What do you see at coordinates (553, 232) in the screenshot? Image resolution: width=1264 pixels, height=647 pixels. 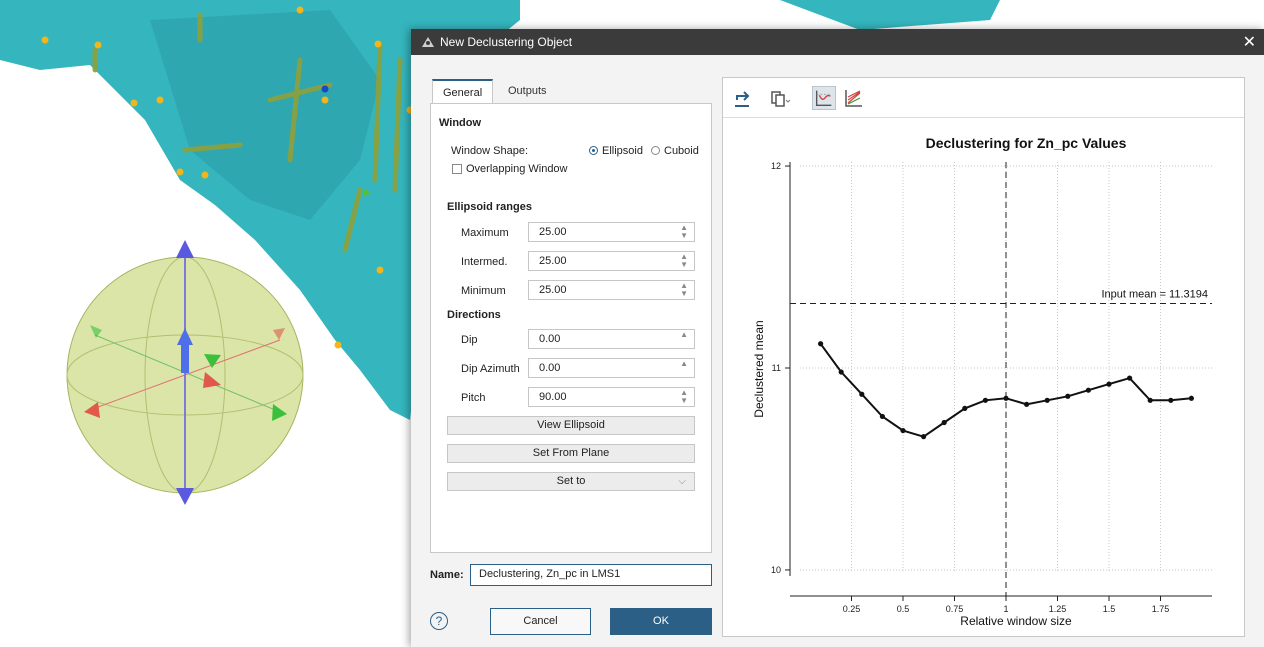 I see `maximum-value: 25.00` at bounding box center [553, 232].